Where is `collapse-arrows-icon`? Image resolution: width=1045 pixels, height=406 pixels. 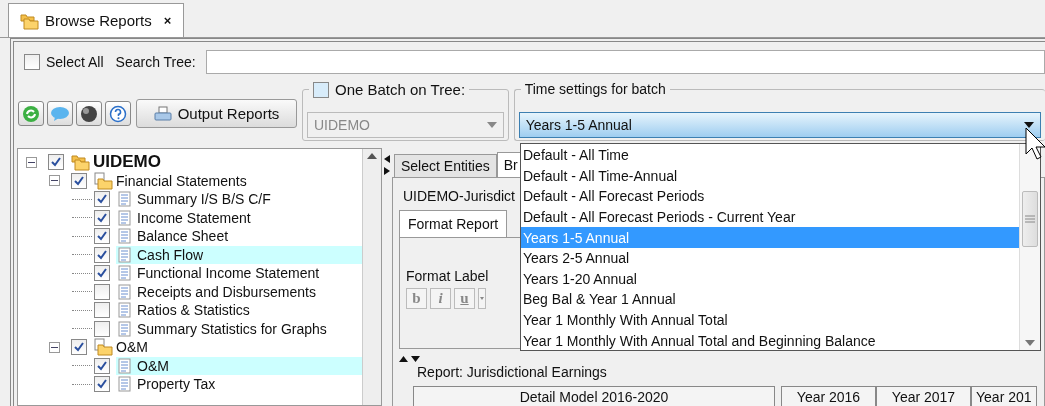 collapse-arrows-icon is located at coordinates (410, 358).